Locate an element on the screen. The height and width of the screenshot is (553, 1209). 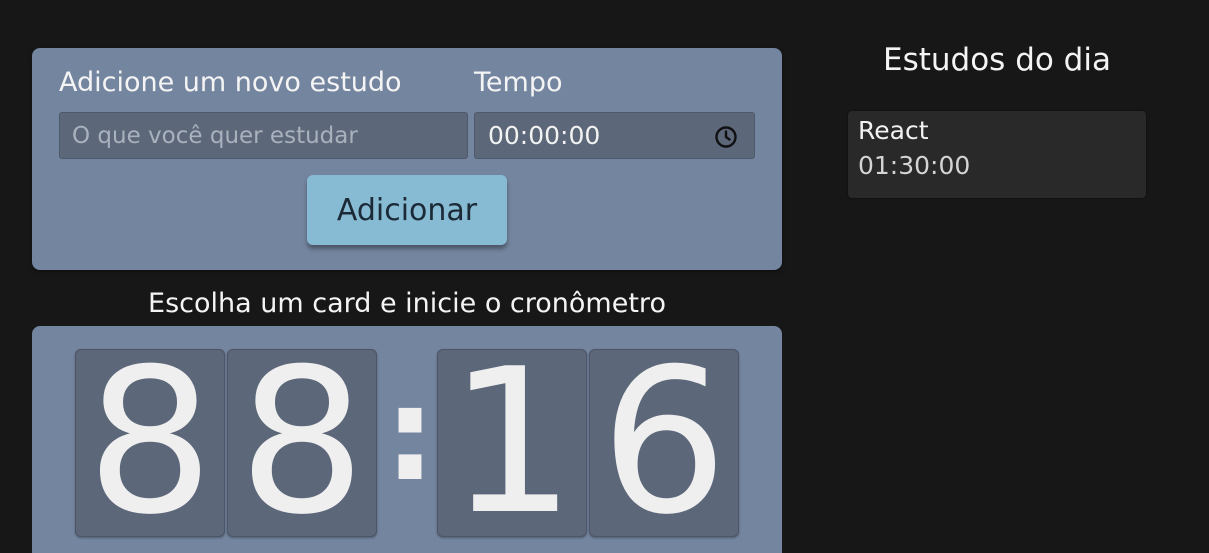
sidebar-title: Estudos do dia is located at coordinates (997, 60).